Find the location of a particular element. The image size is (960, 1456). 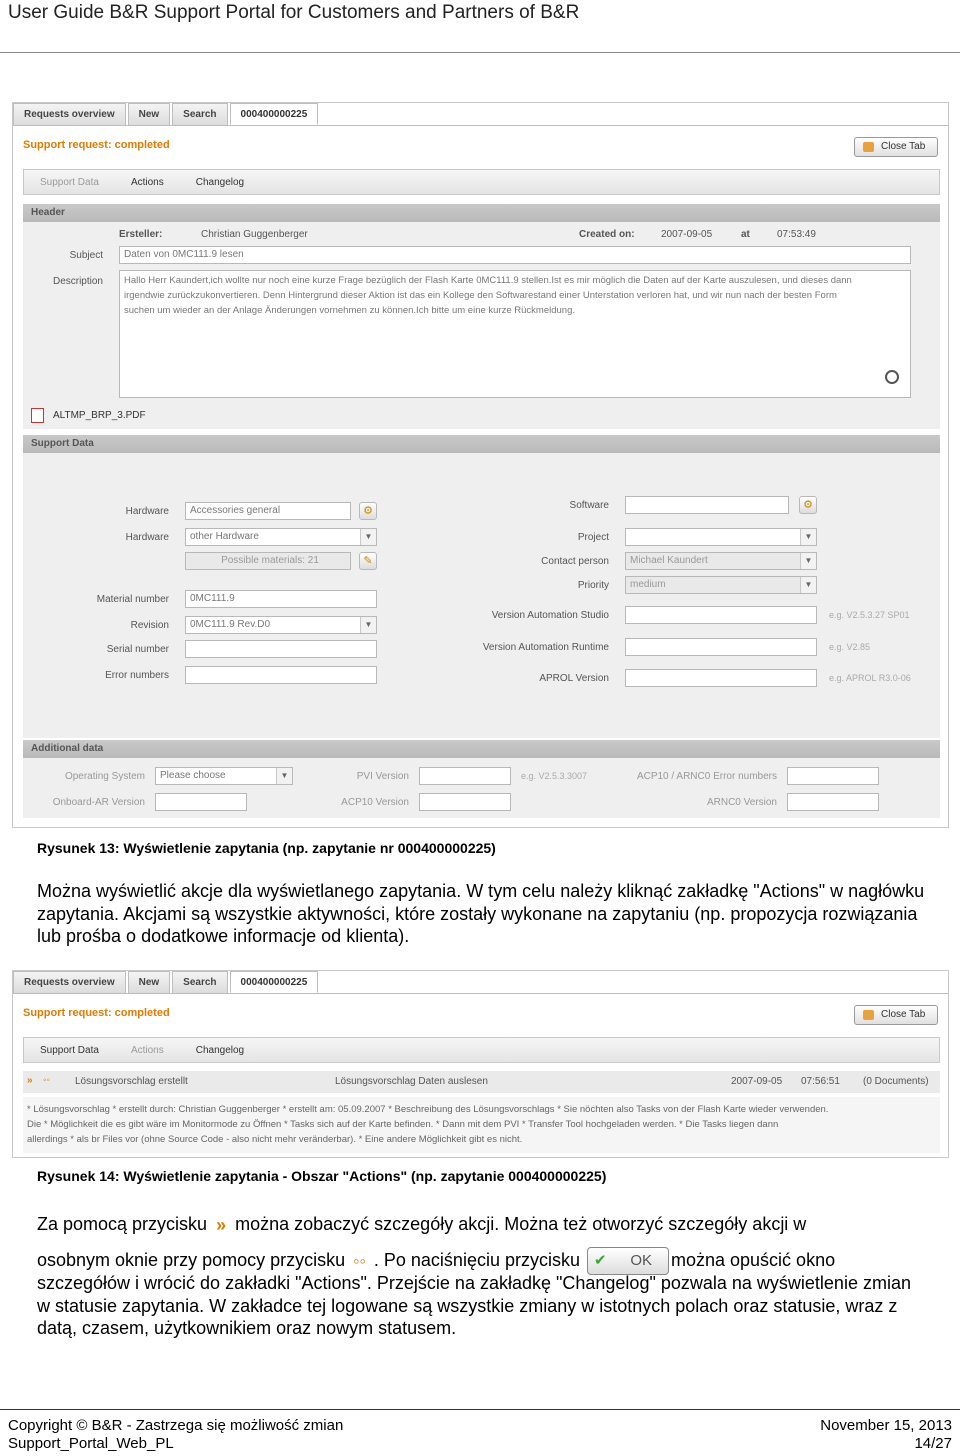

acp10-version-field is located at coordinates (465, 802).